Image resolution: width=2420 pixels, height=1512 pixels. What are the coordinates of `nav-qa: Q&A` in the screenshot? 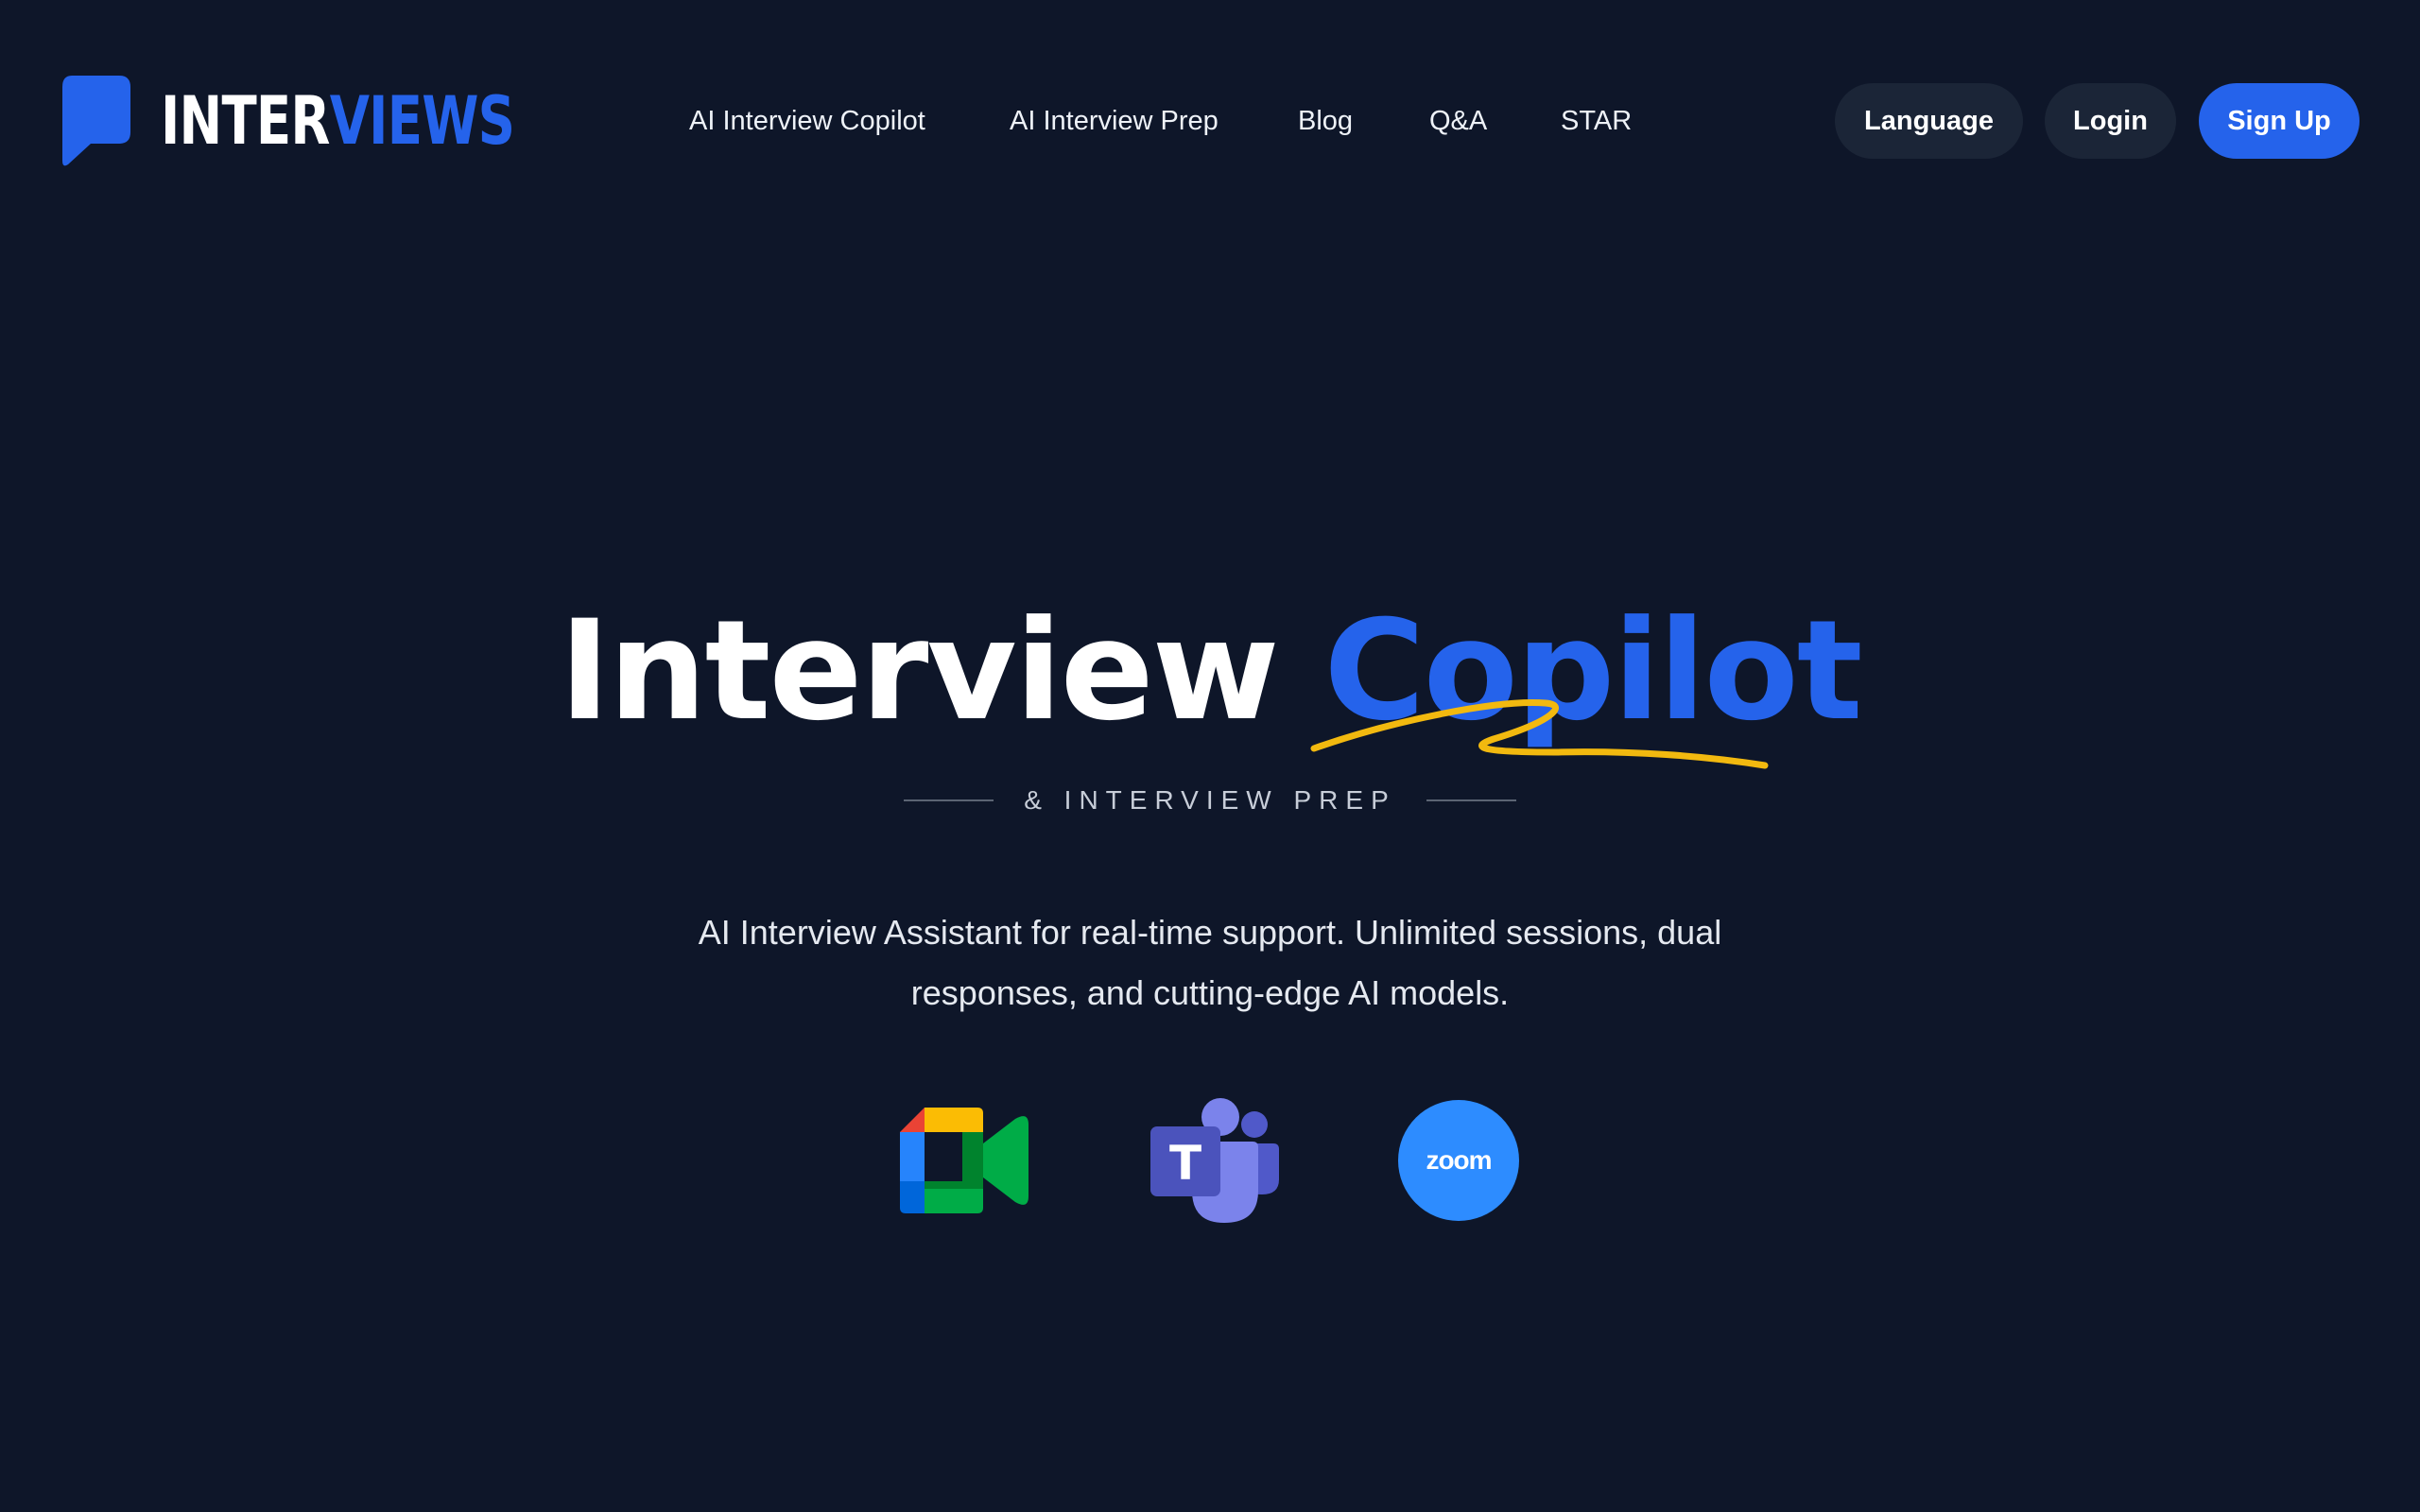 It's located at (1458, 121).